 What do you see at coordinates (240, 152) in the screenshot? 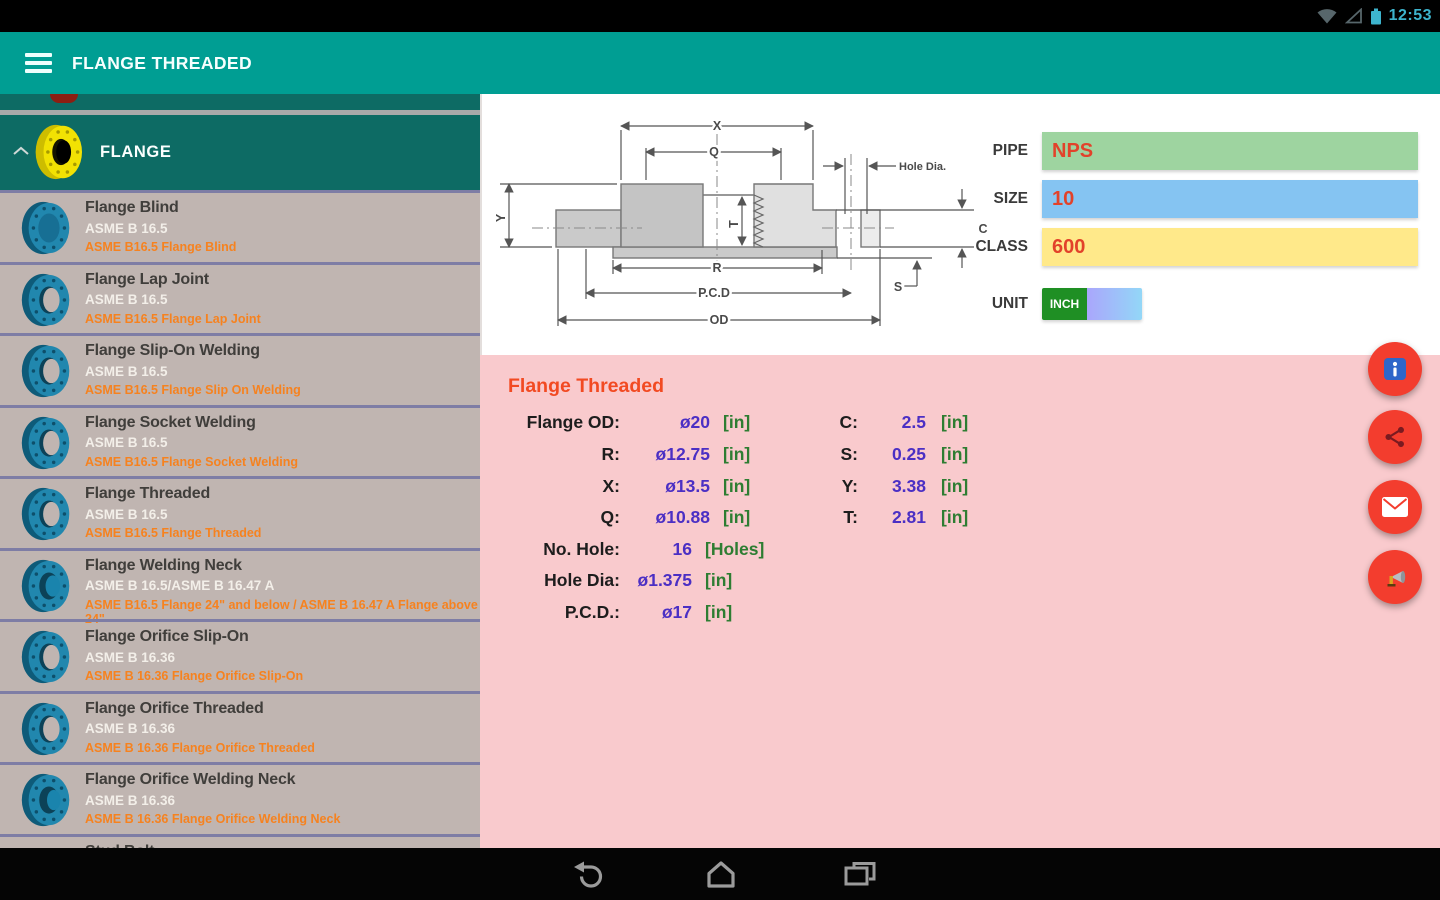
I see `sidebar-group-flange: FLANGE` at bounding box center [240, 152].